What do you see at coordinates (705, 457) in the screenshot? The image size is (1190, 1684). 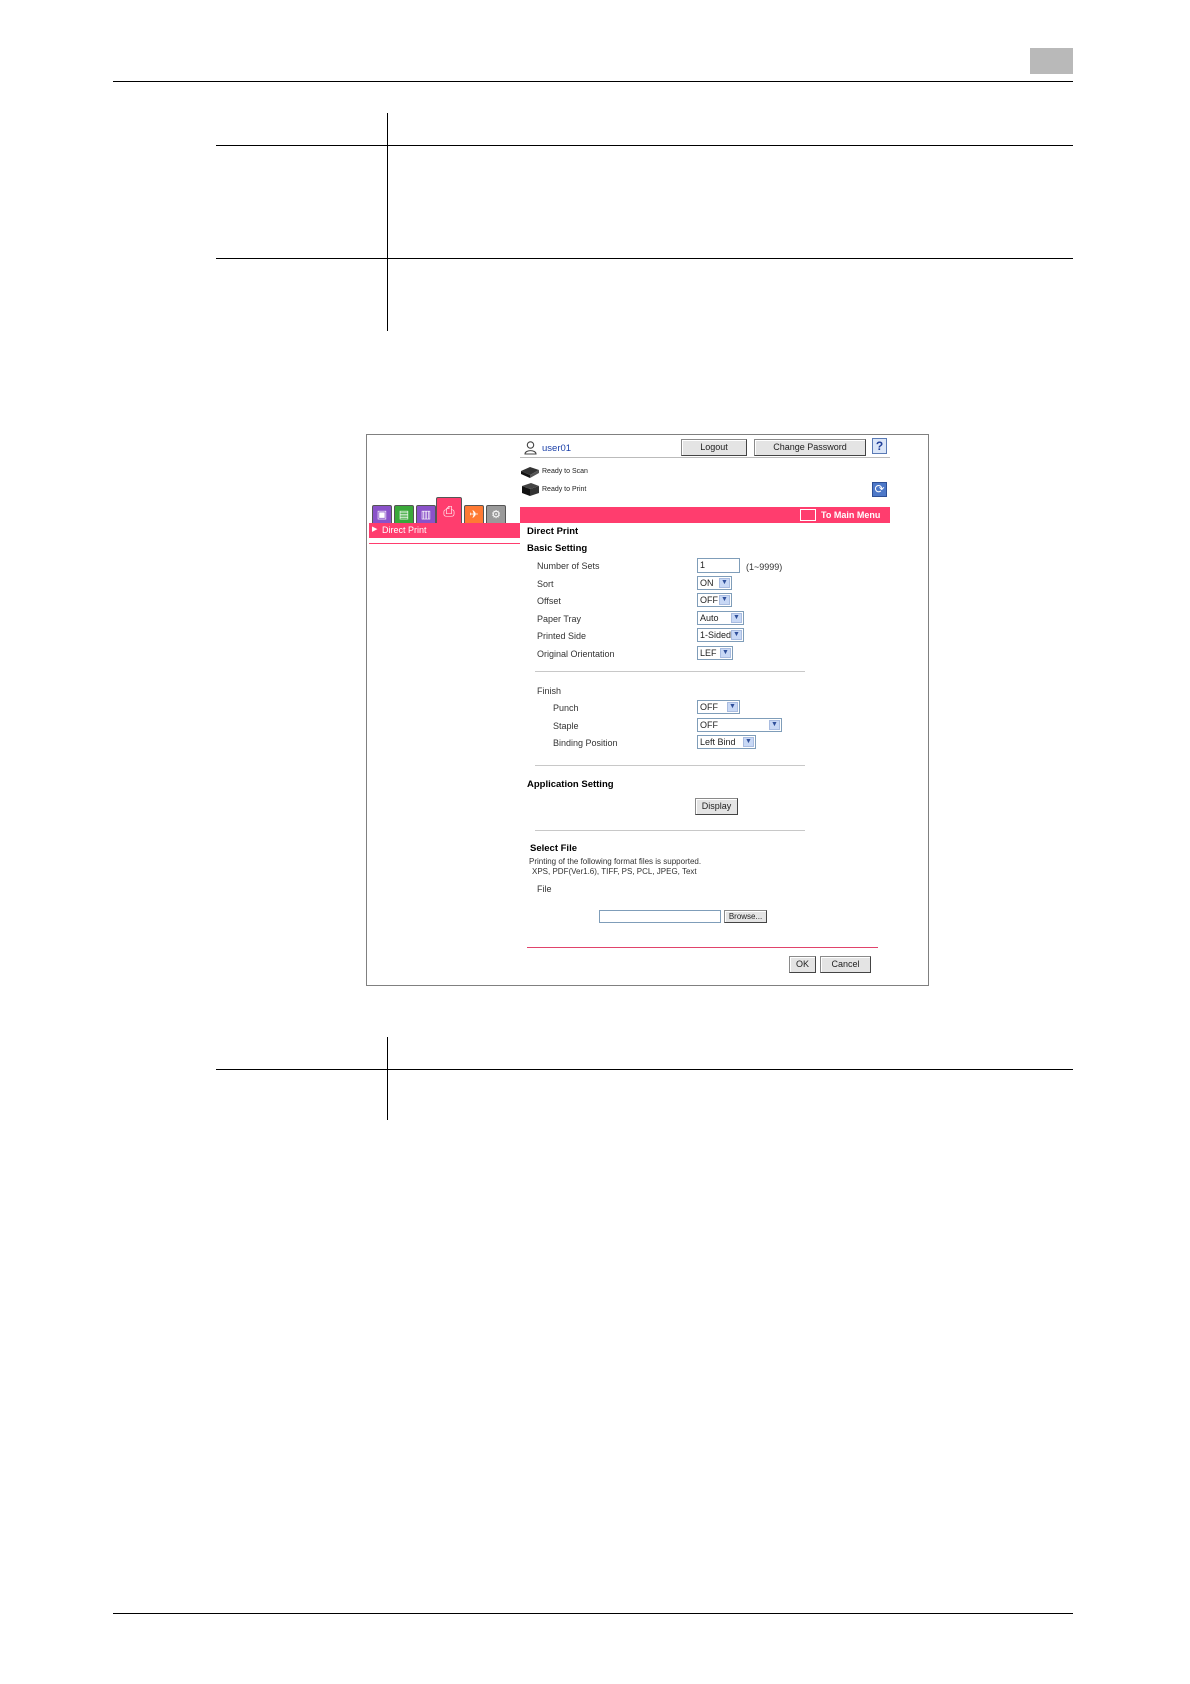 I see `header-separator` at bounding box center [705, 457].